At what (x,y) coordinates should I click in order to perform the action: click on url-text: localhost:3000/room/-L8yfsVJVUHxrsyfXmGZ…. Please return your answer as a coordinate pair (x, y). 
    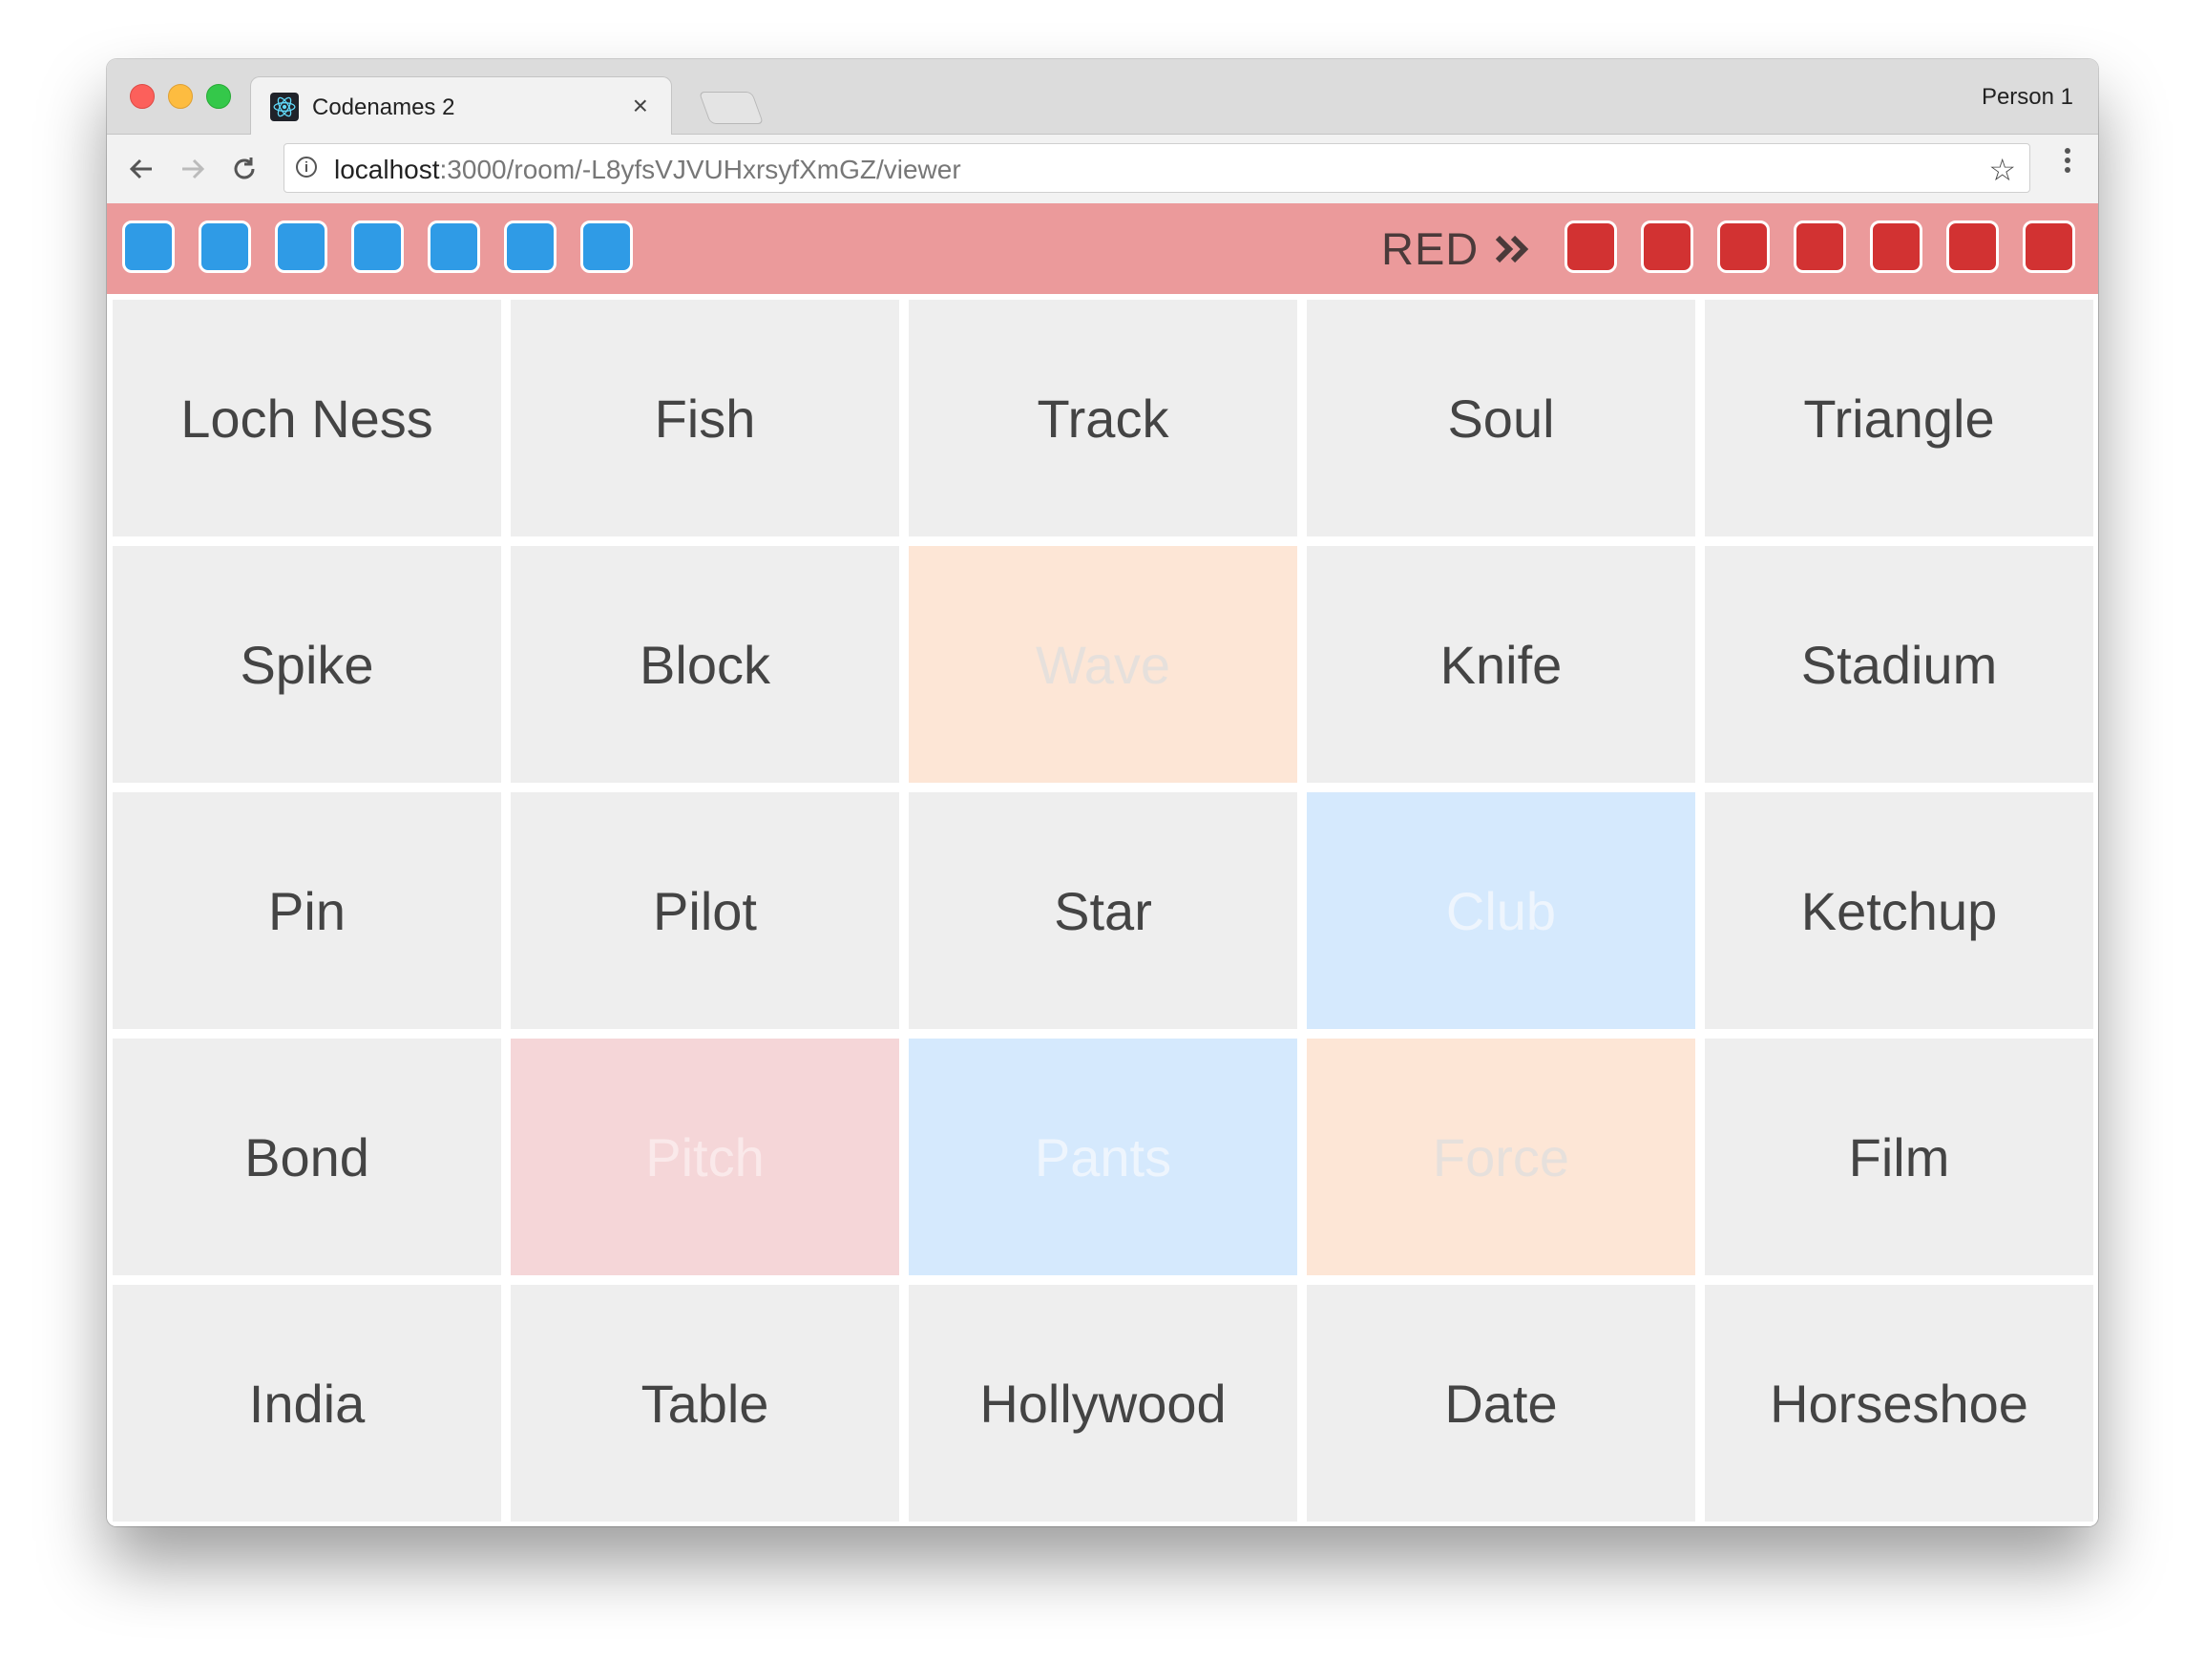
    Looking at the image, I should click on (648, 170).